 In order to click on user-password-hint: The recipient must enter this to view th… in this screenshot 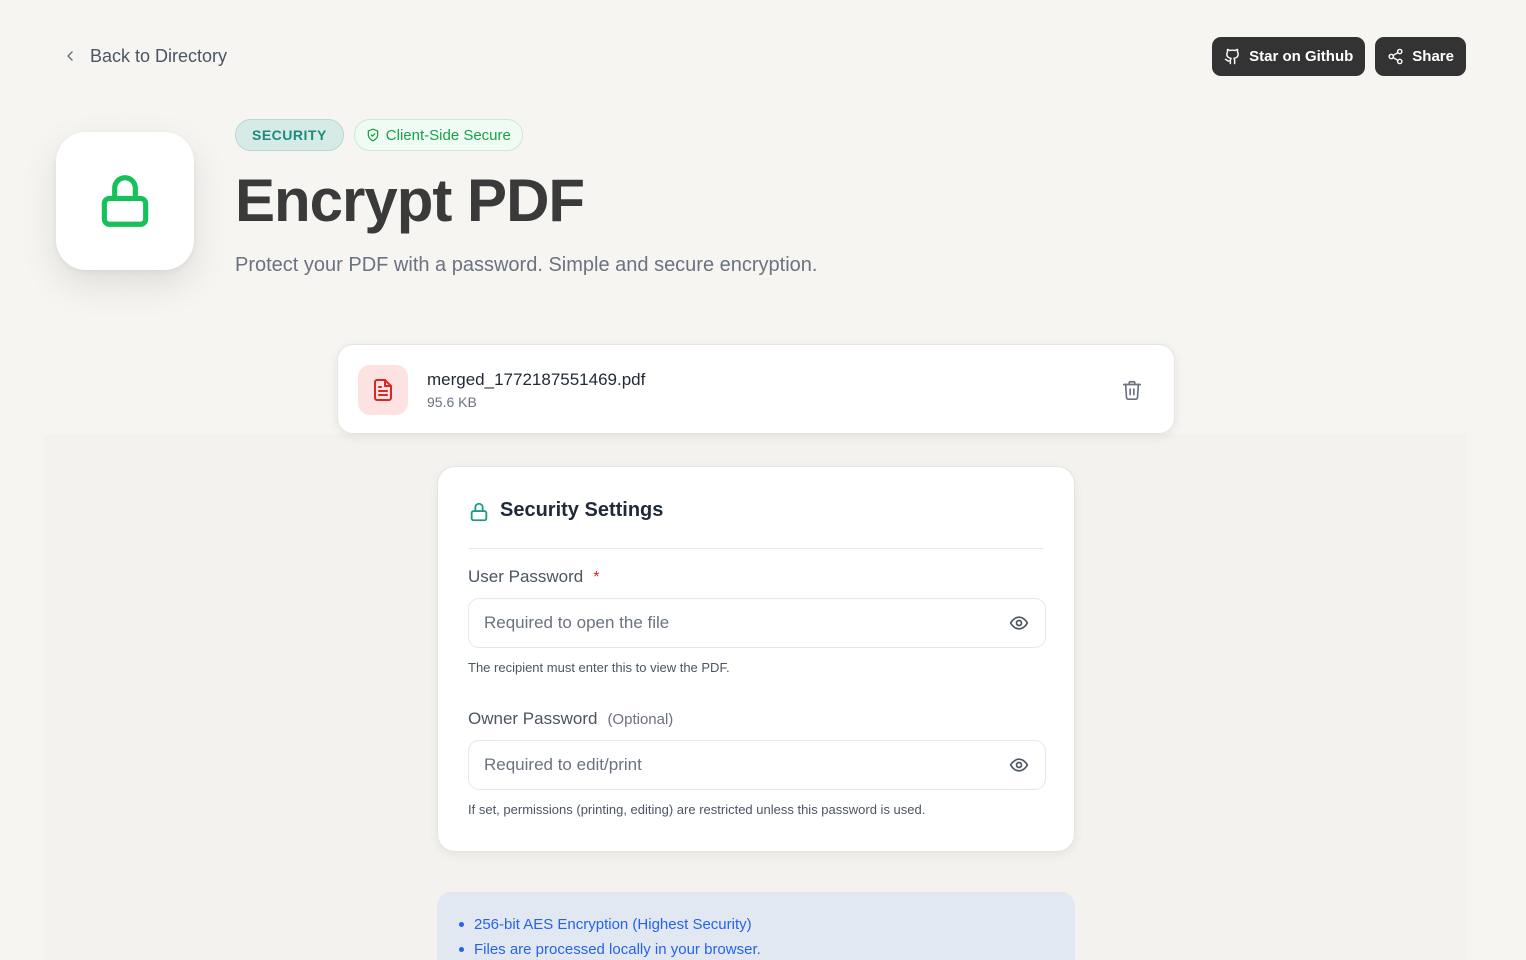, I will do `click(599, 667)`.